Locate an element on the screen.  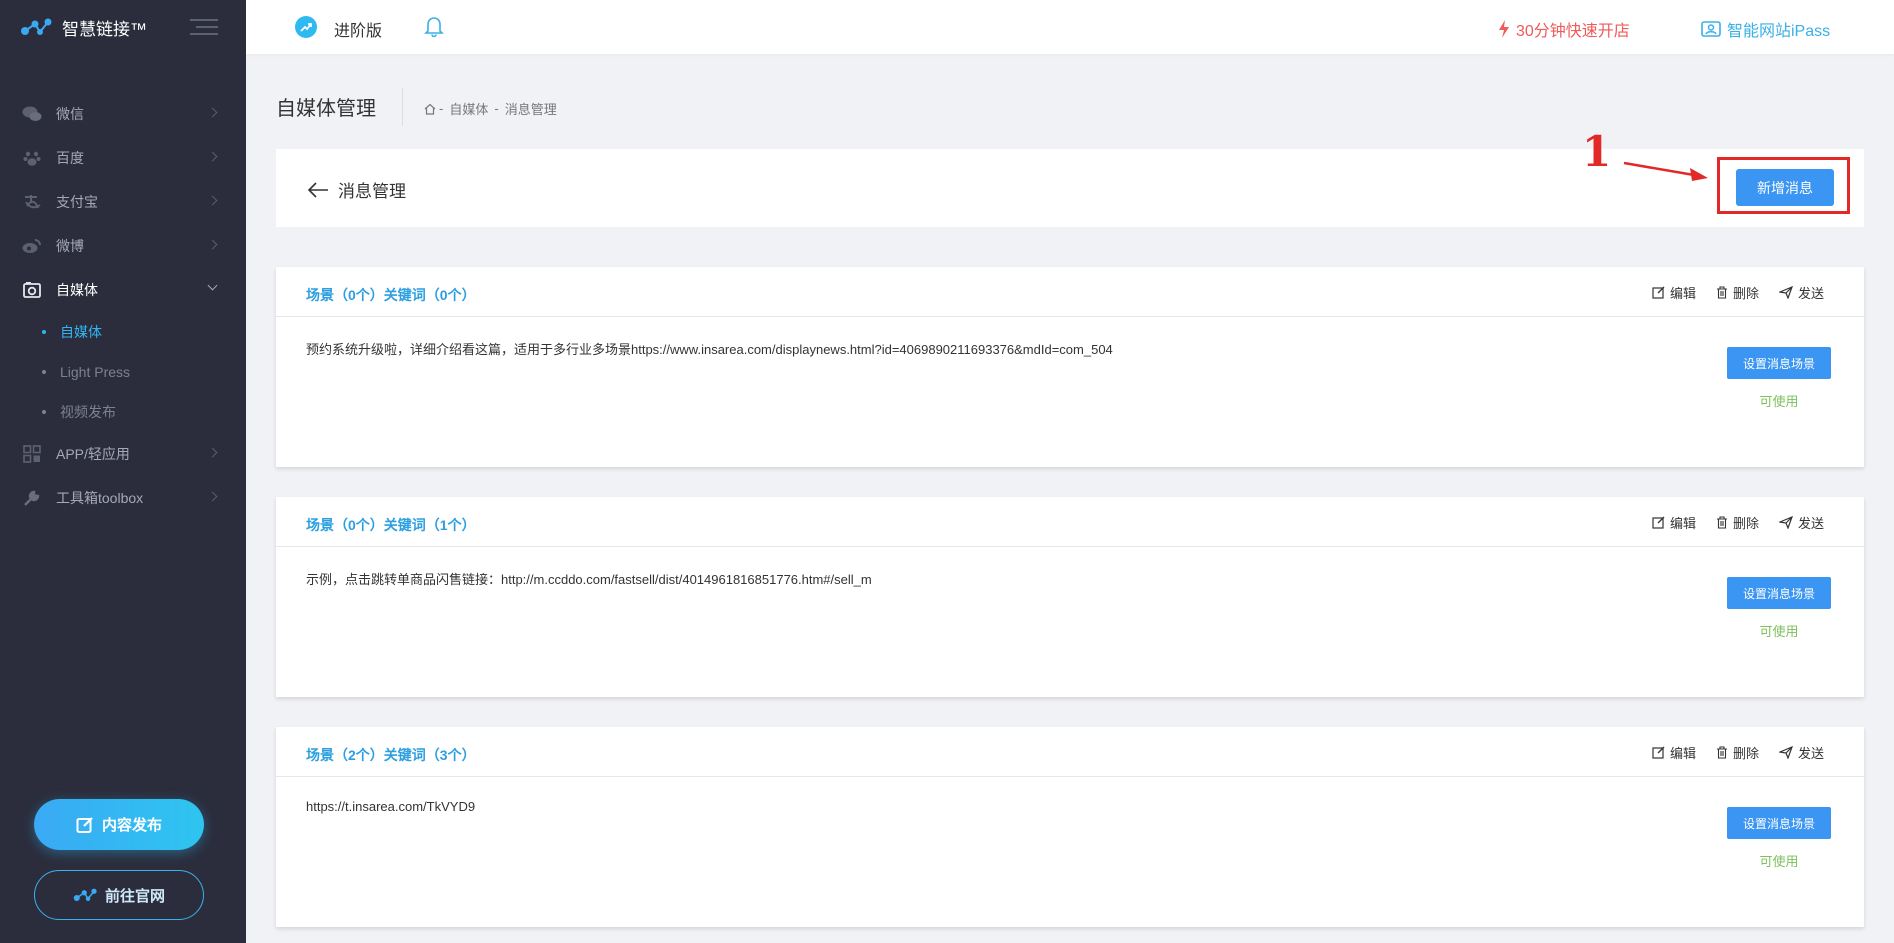
sidebar-item-wechat: 微信 is located at coordinates (123, 114).